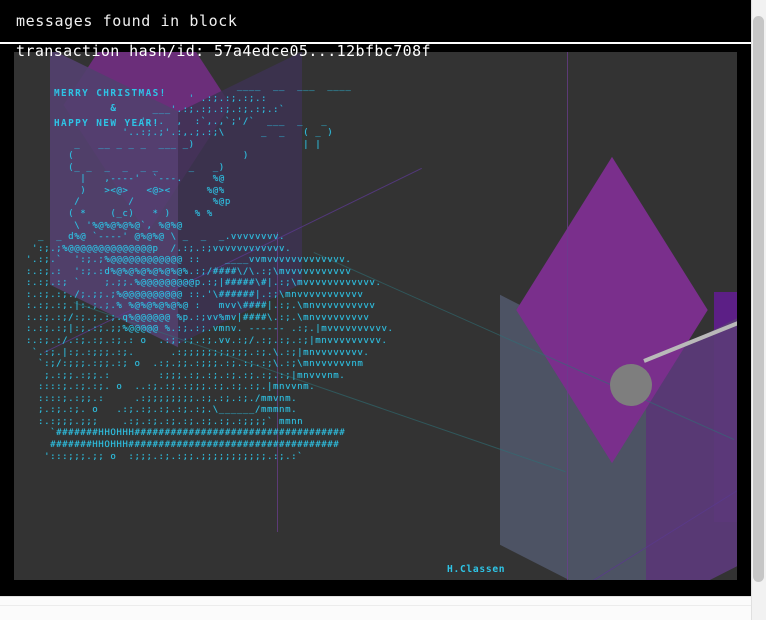 Image resolution: width=766 pixels, height=620 pixels. I want to click on page-footer-strip, so click(383, 608).